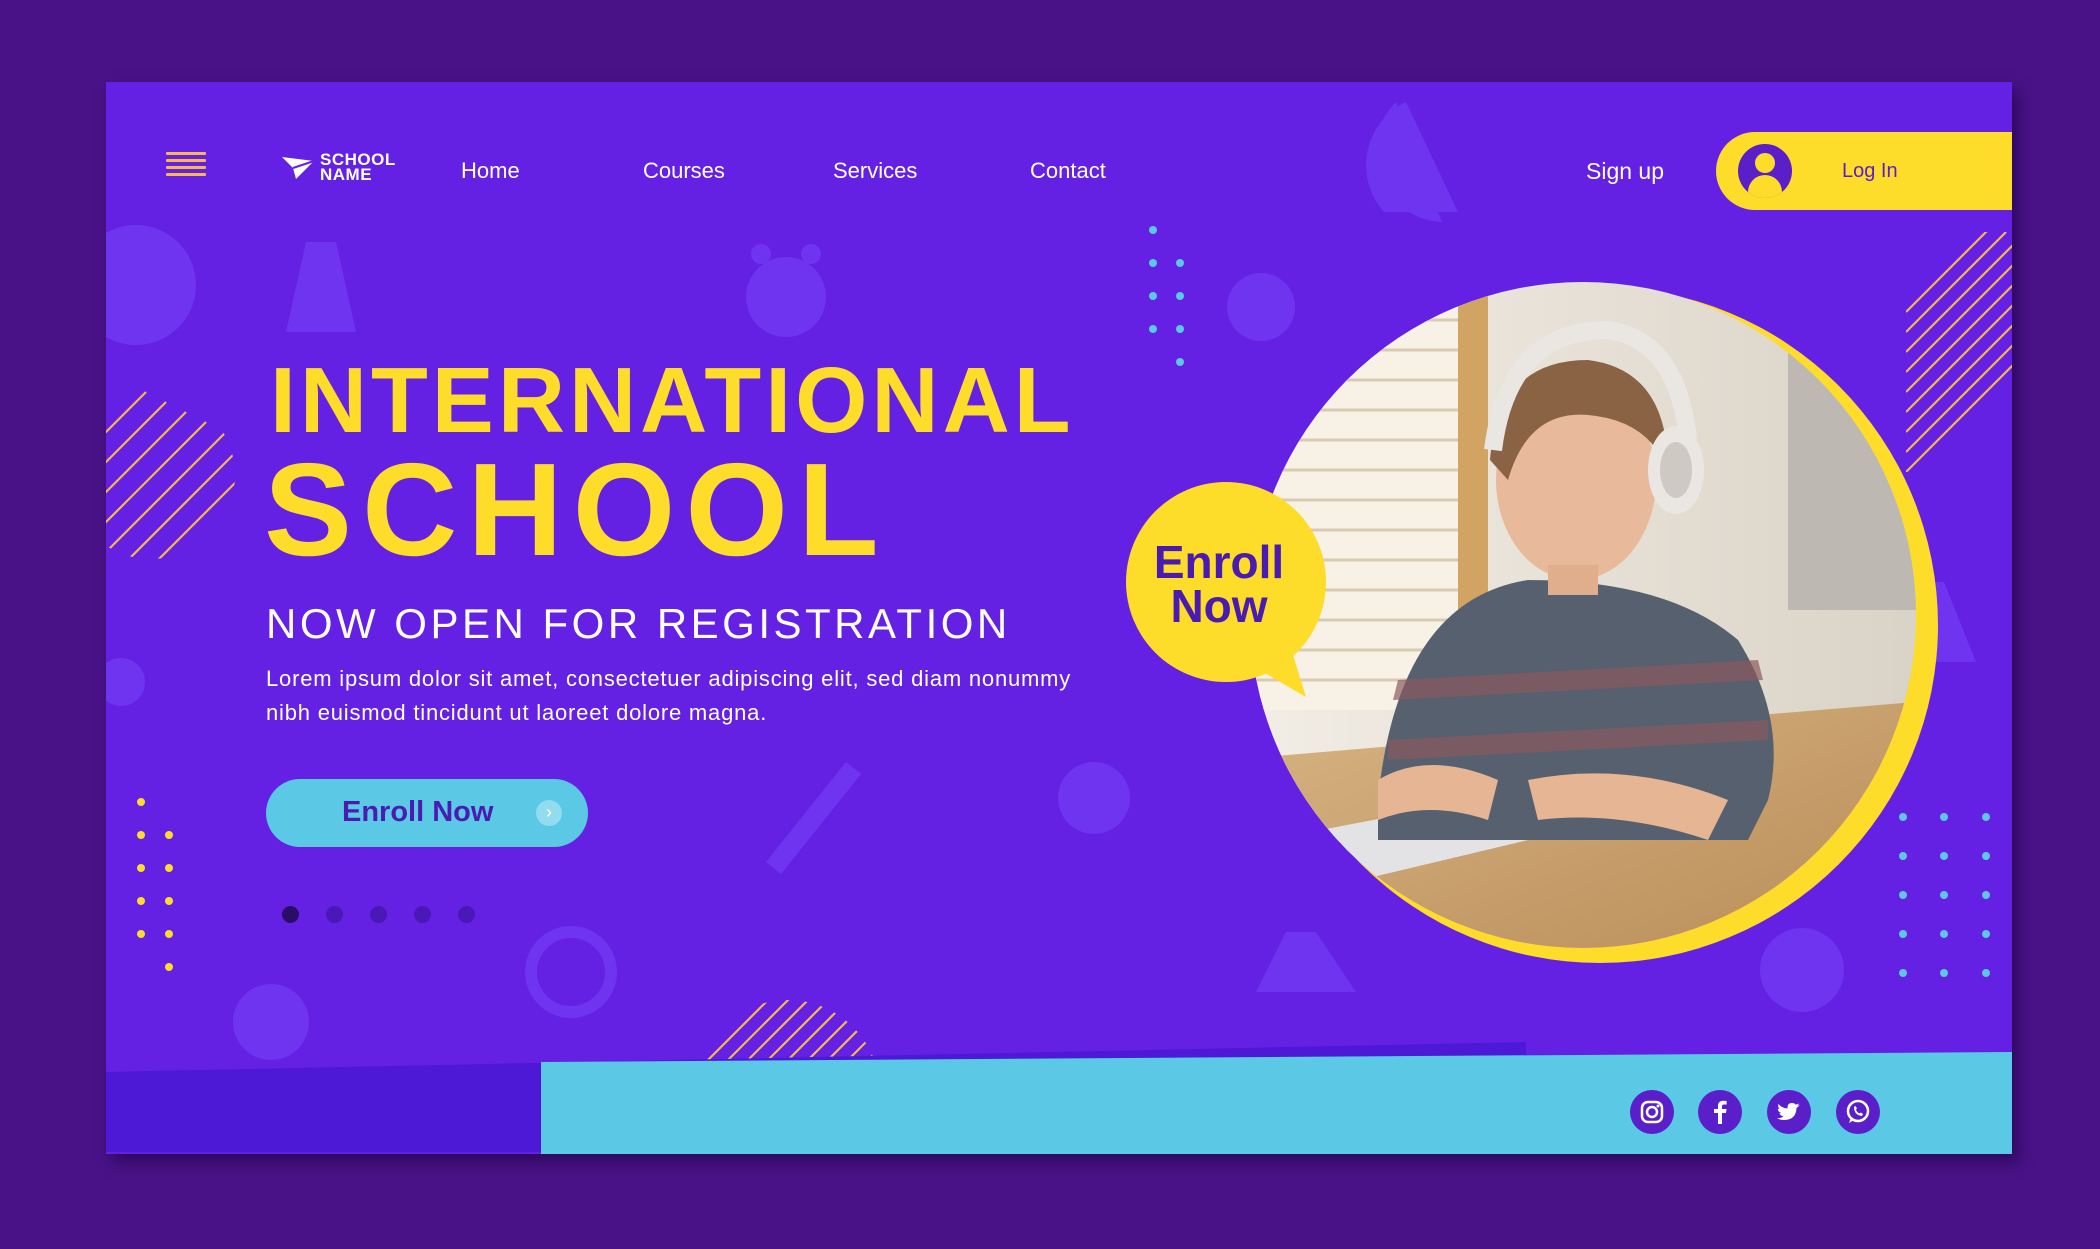 The width and height of the screenshot is (2100, 1249). I want to click on facebook-icon, so click(1720, 1112).